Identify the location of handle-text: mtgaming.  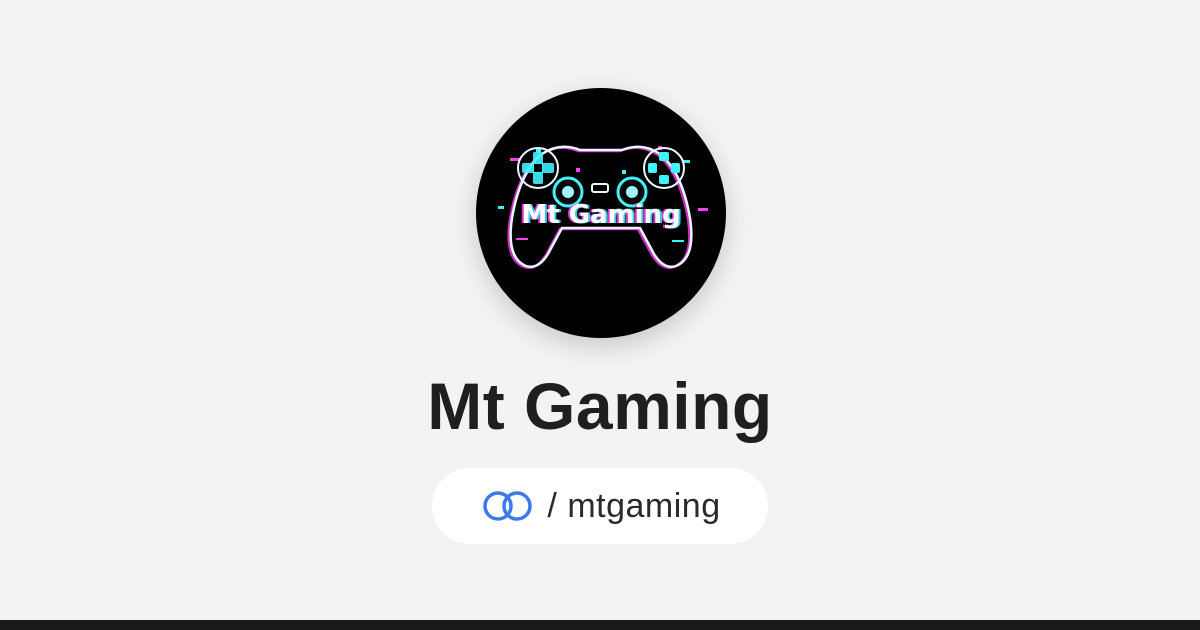
(644, 505).